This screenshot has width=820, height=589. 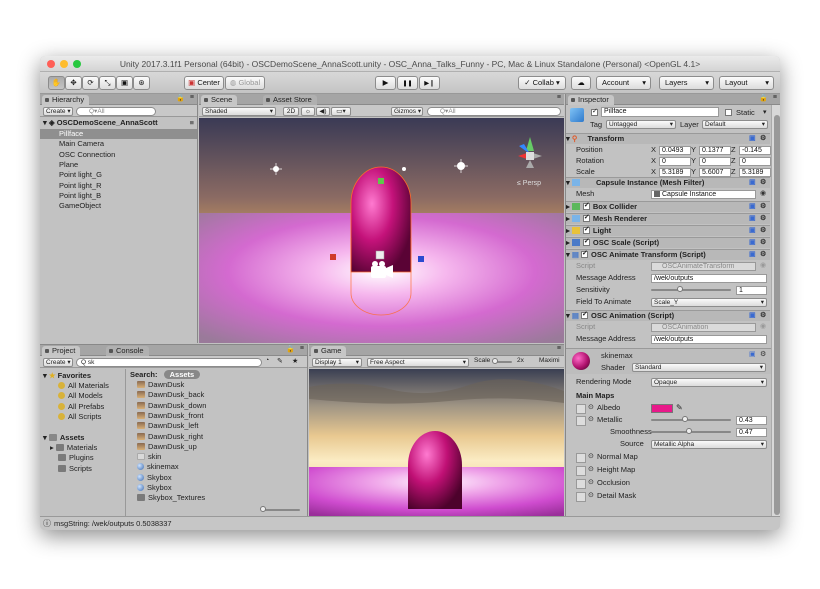 What do you see at coordinates (170, 395) in the screenshot?
I see `asset-result-item: DawnDusk_back` at bounding box center [170, 395].